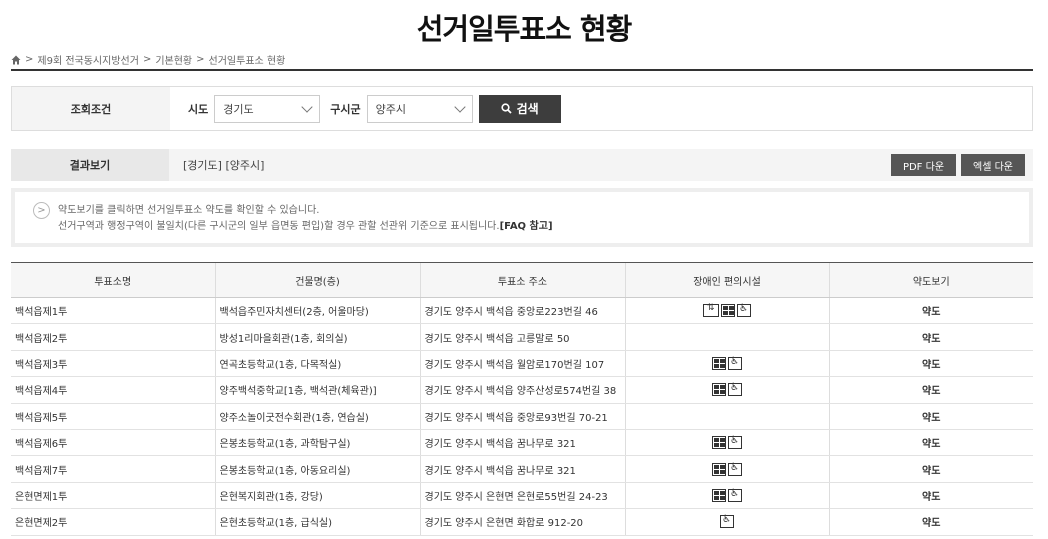 This screenshot has width=1048, height=539. What do you see at coordinates (317, 390) in the screenshot?
I see `building-cell: 양주백석중학교[1층, 백석관(체육관)]` at bounding box center [317, 390].